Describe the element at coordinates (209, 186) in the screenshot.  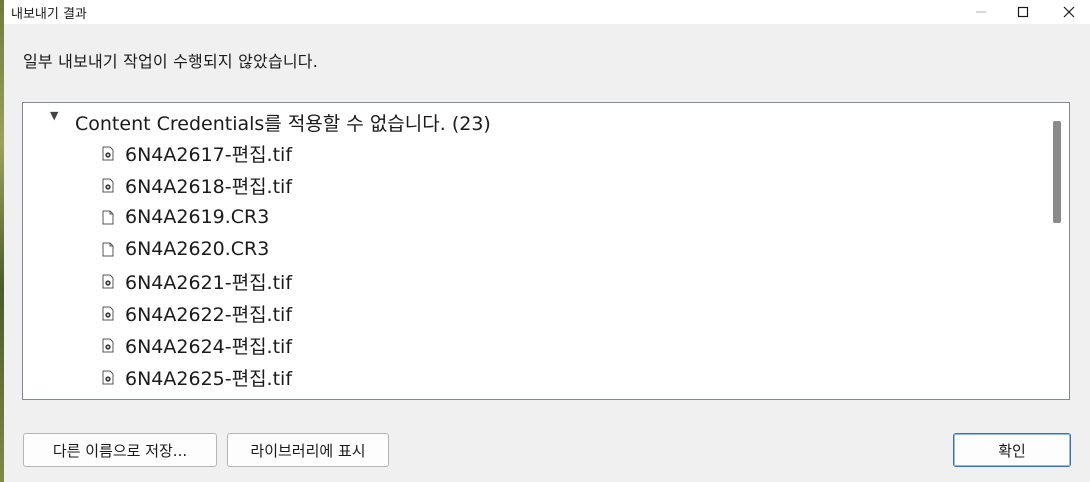
I see `file-name: 6N4A2618-편집.tif` at that location.